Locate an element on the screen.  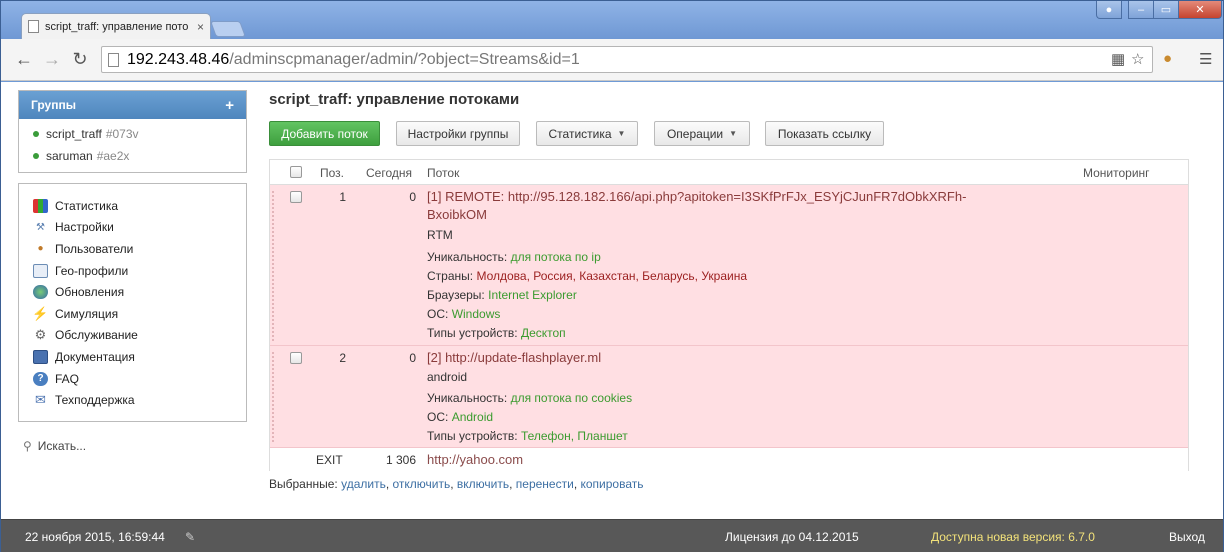
new-version-link: Доступна новая версия: 6.7.0 is located at coordinates (1013, 537).